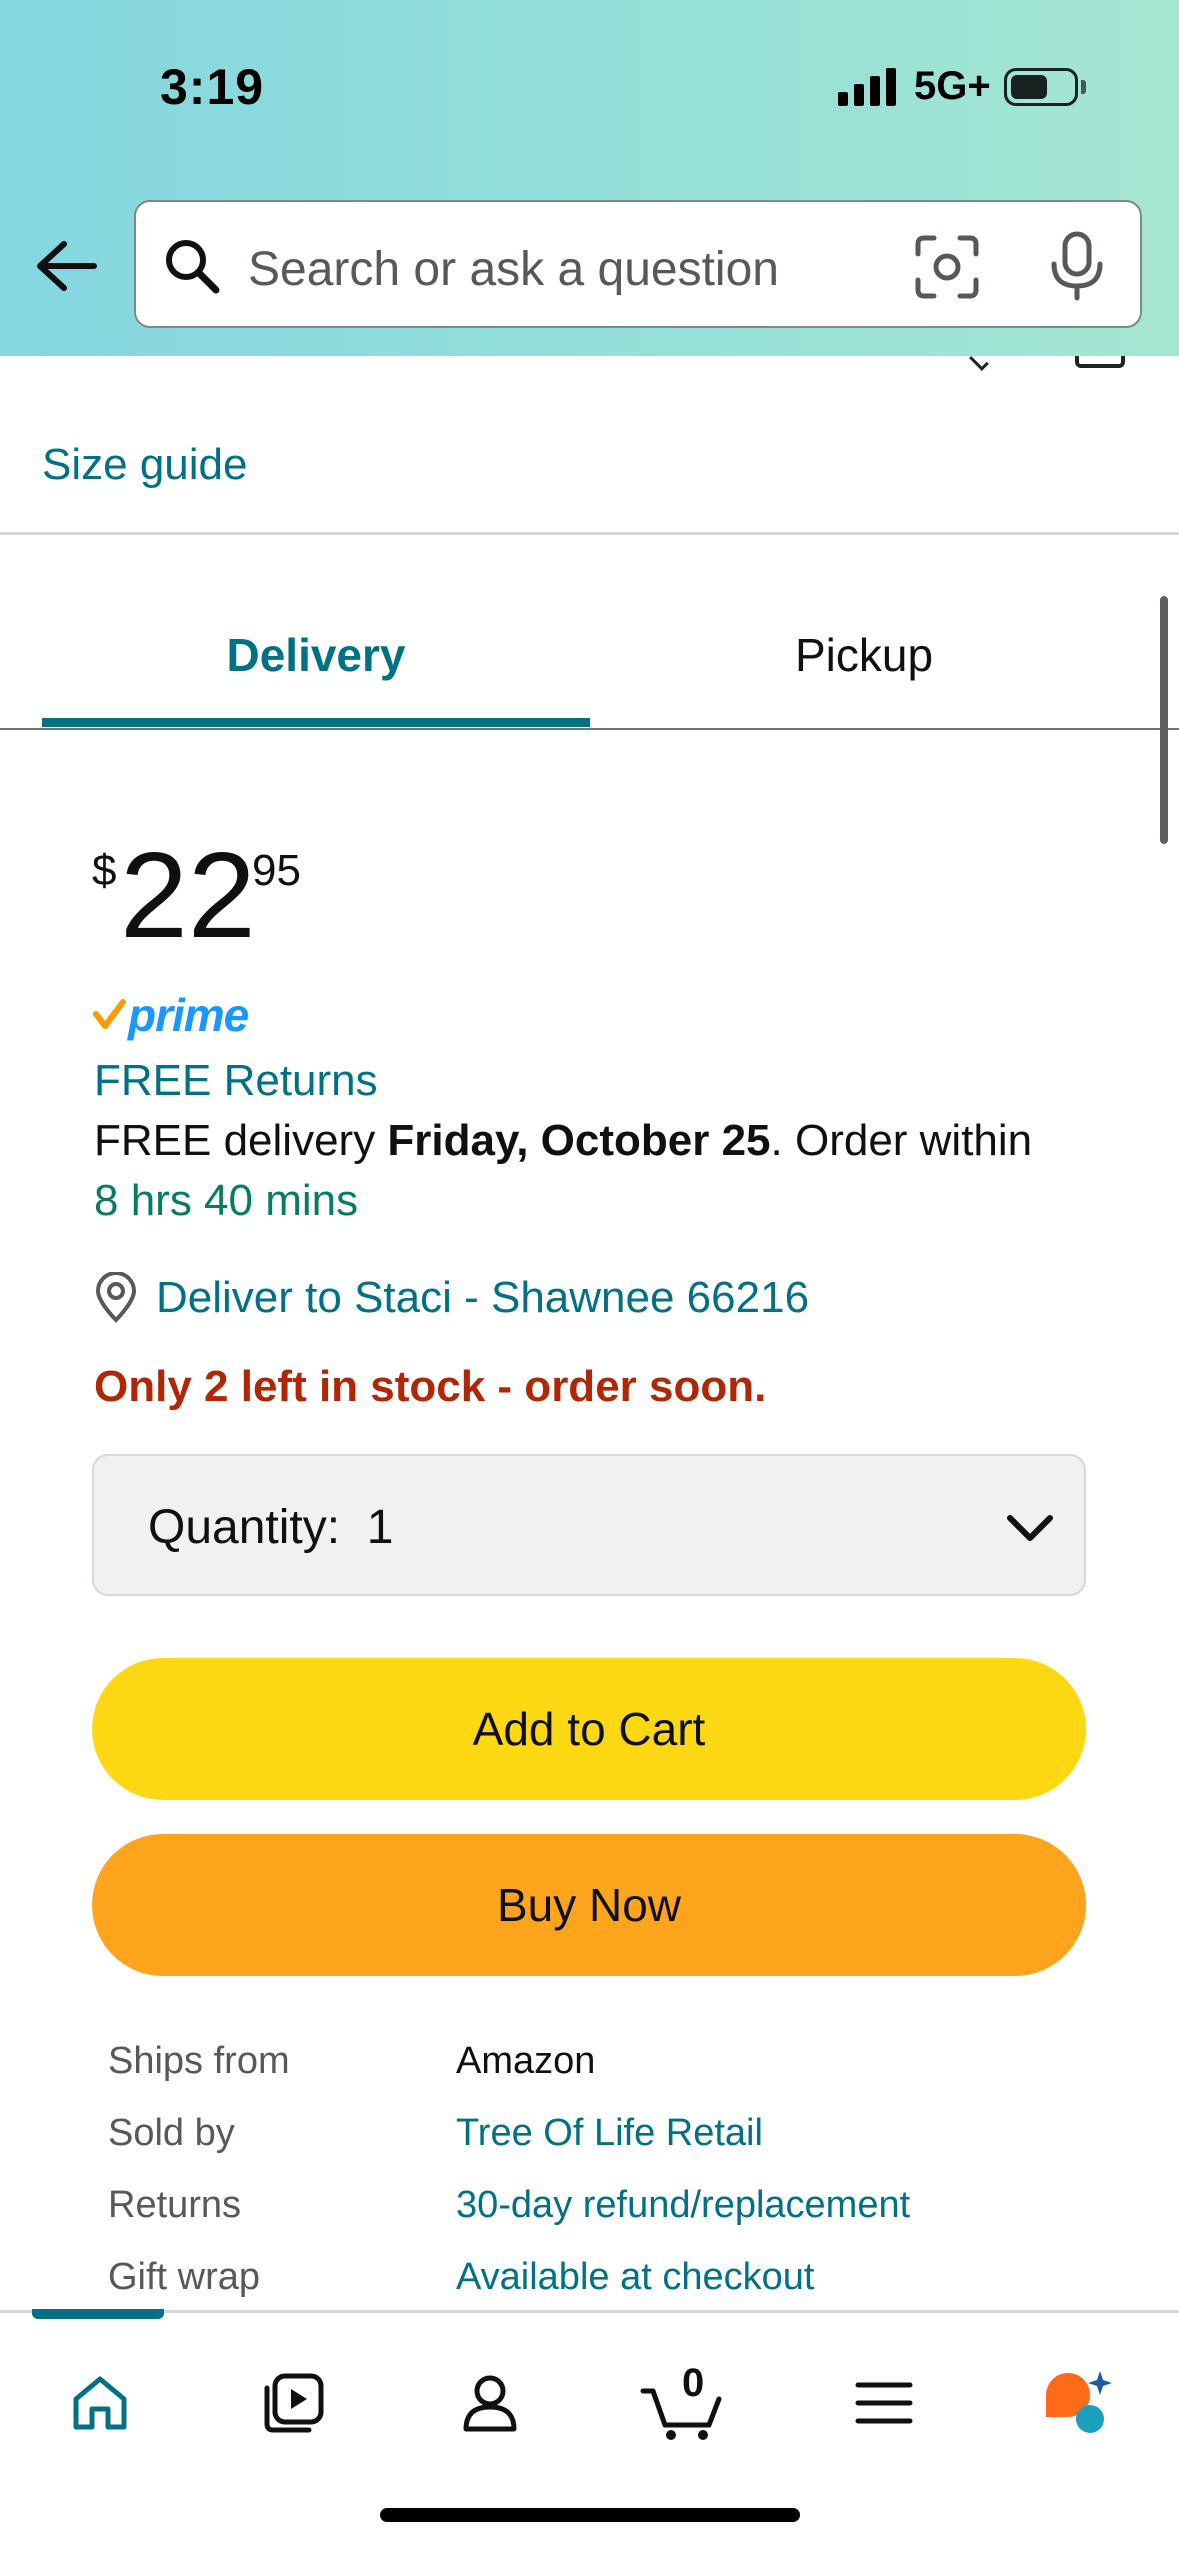 The image size is (1179, 2556). Describe the element at coordinates (1100, 362) in the screenshot. I see `share-icon` at that location.